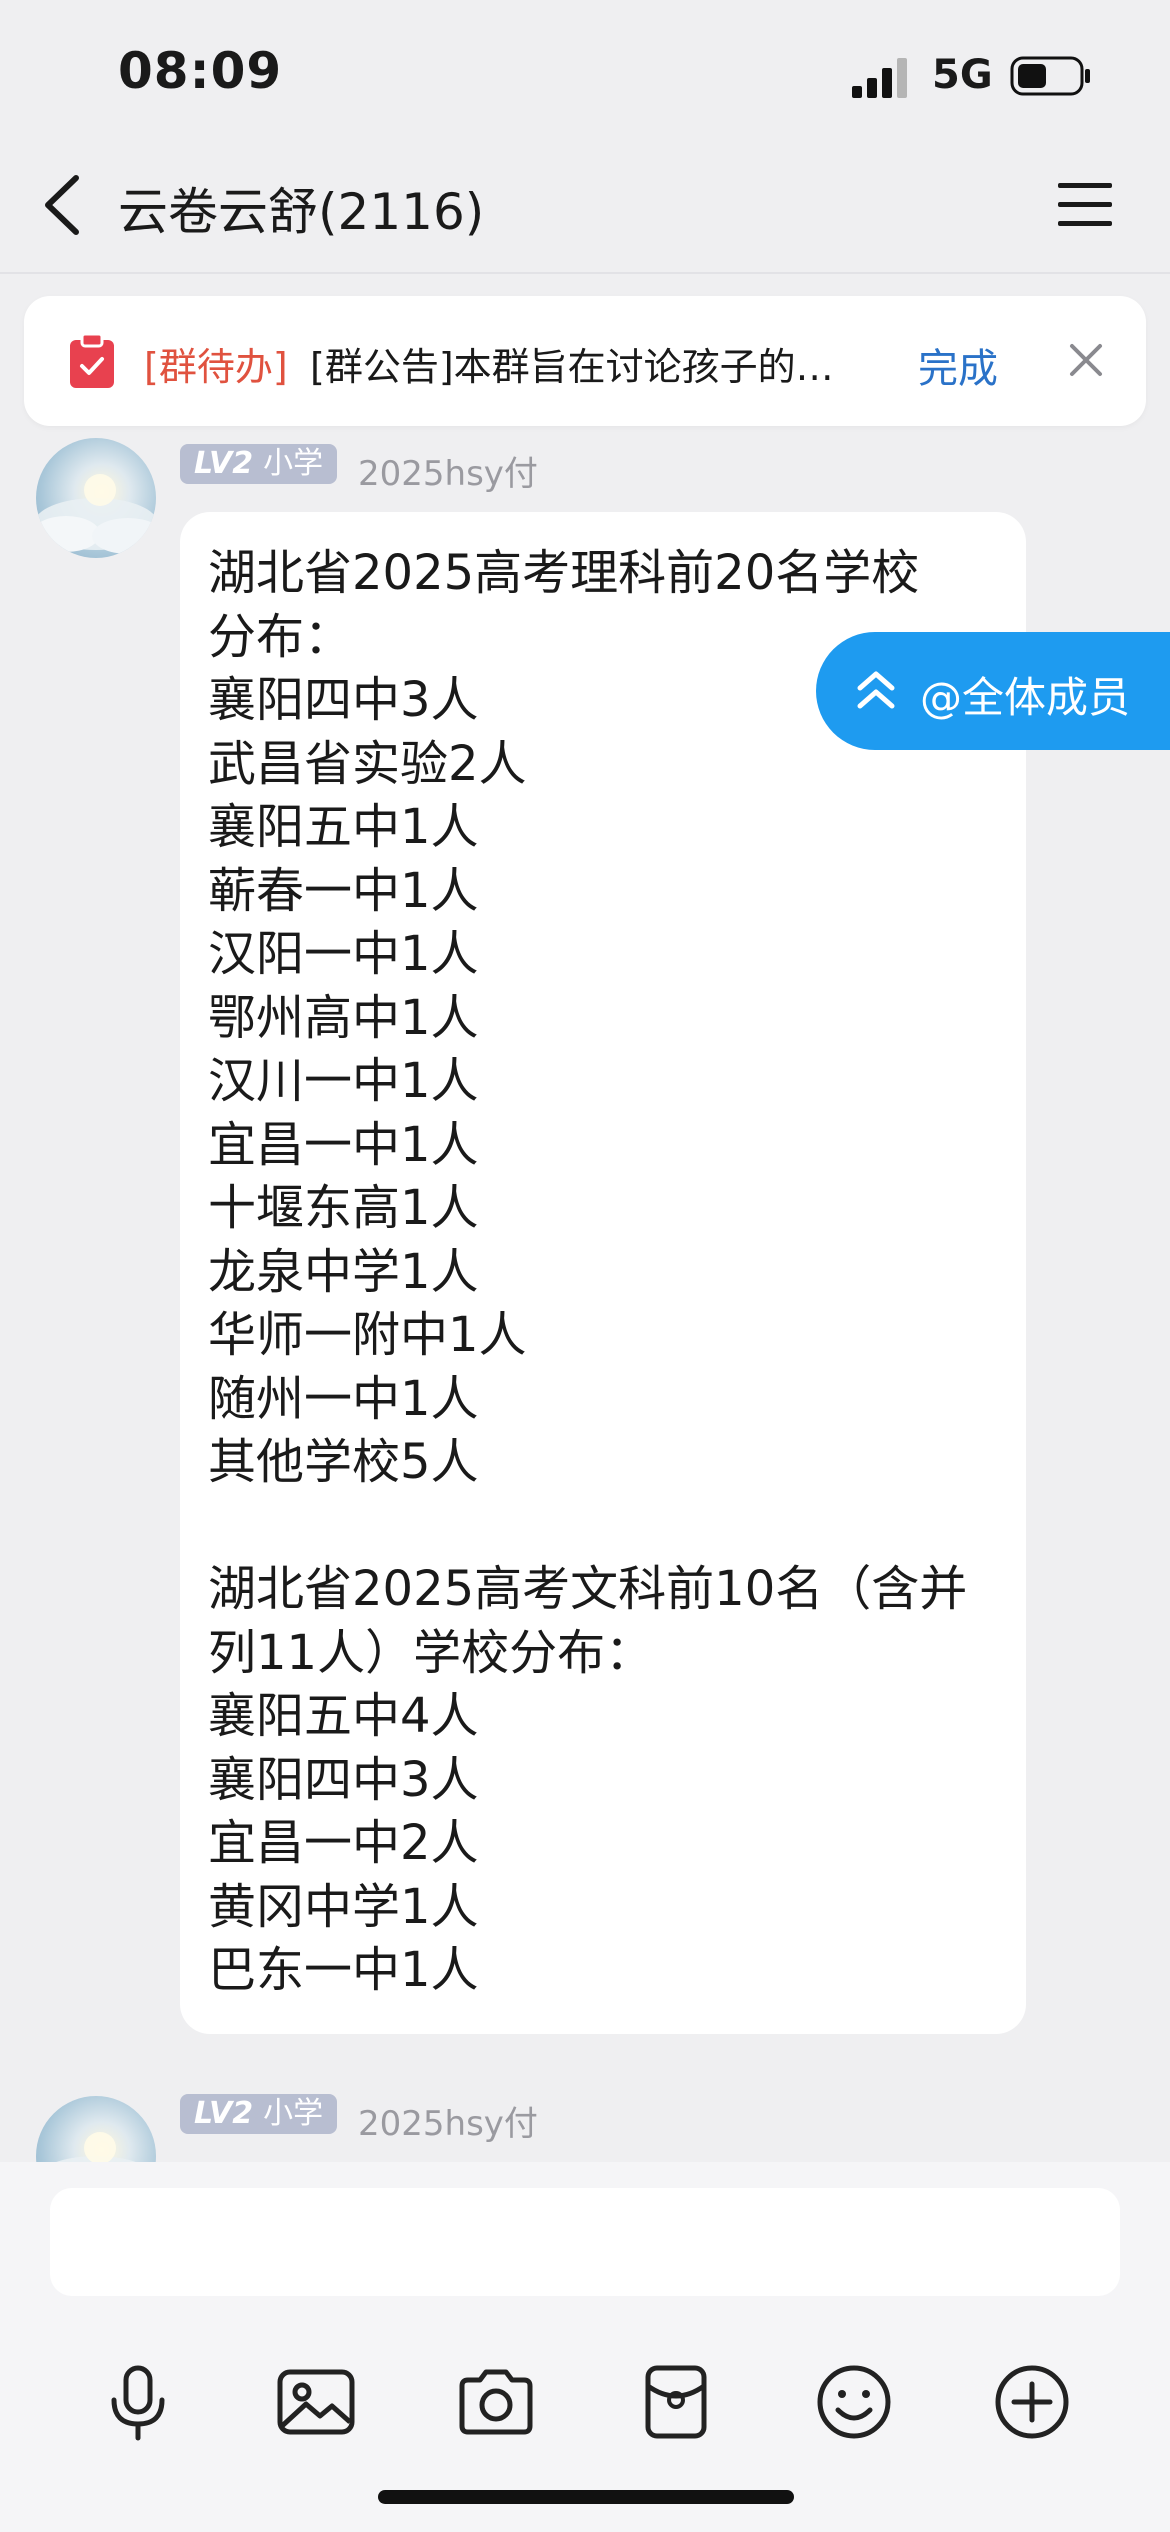  What do you see at coordinates (585, 2242) in the screenshot?
I see `message-input` at bounding box center [585, 2242].